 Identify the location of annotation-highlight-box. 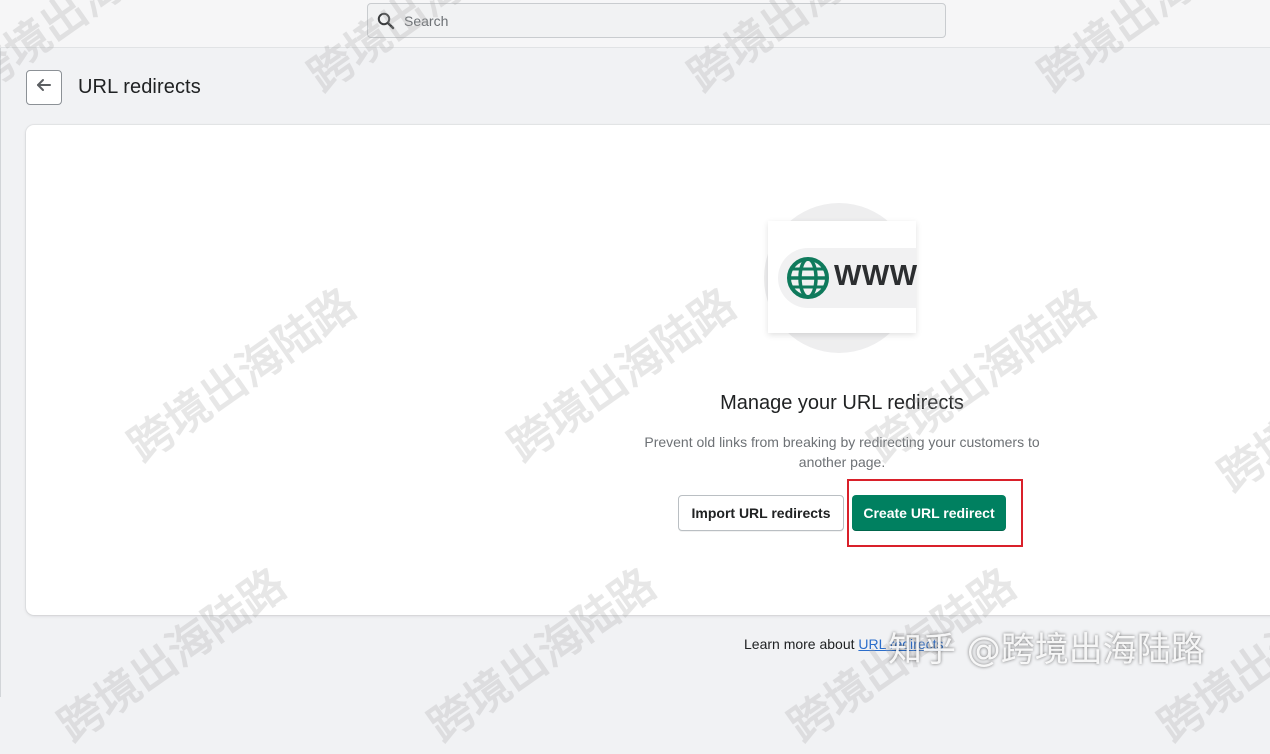
(935, 513).